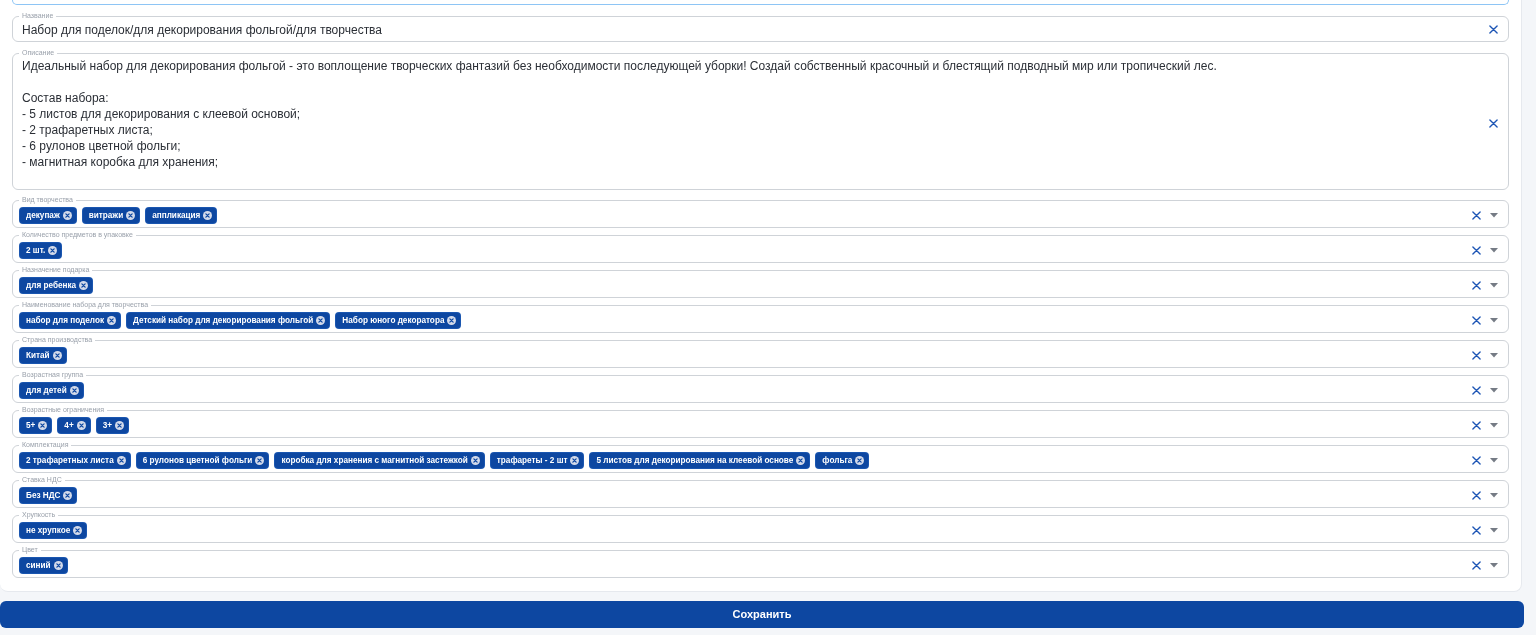  Describe the element at coordinates (107, 425) in the screenshot. I see `tag-text: 3+` at that location.